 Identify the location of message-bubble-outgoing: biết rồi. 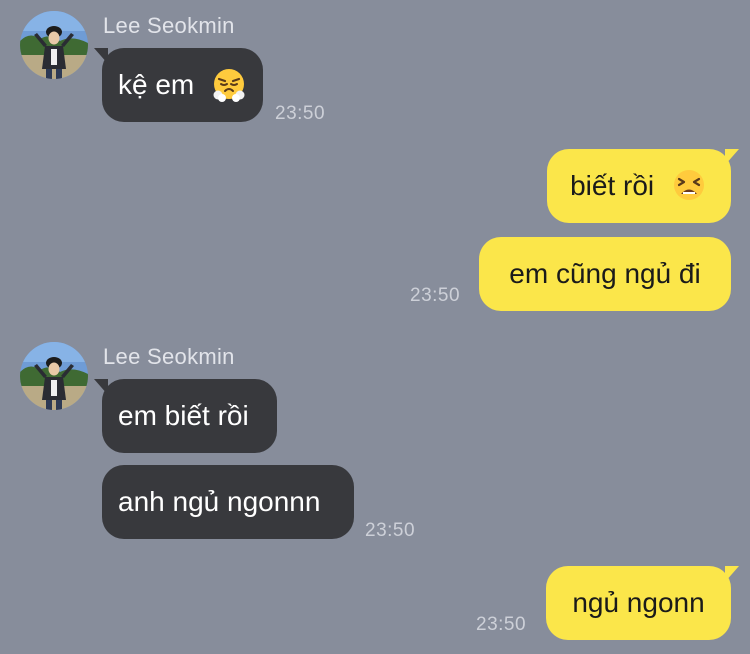
(643, 186).